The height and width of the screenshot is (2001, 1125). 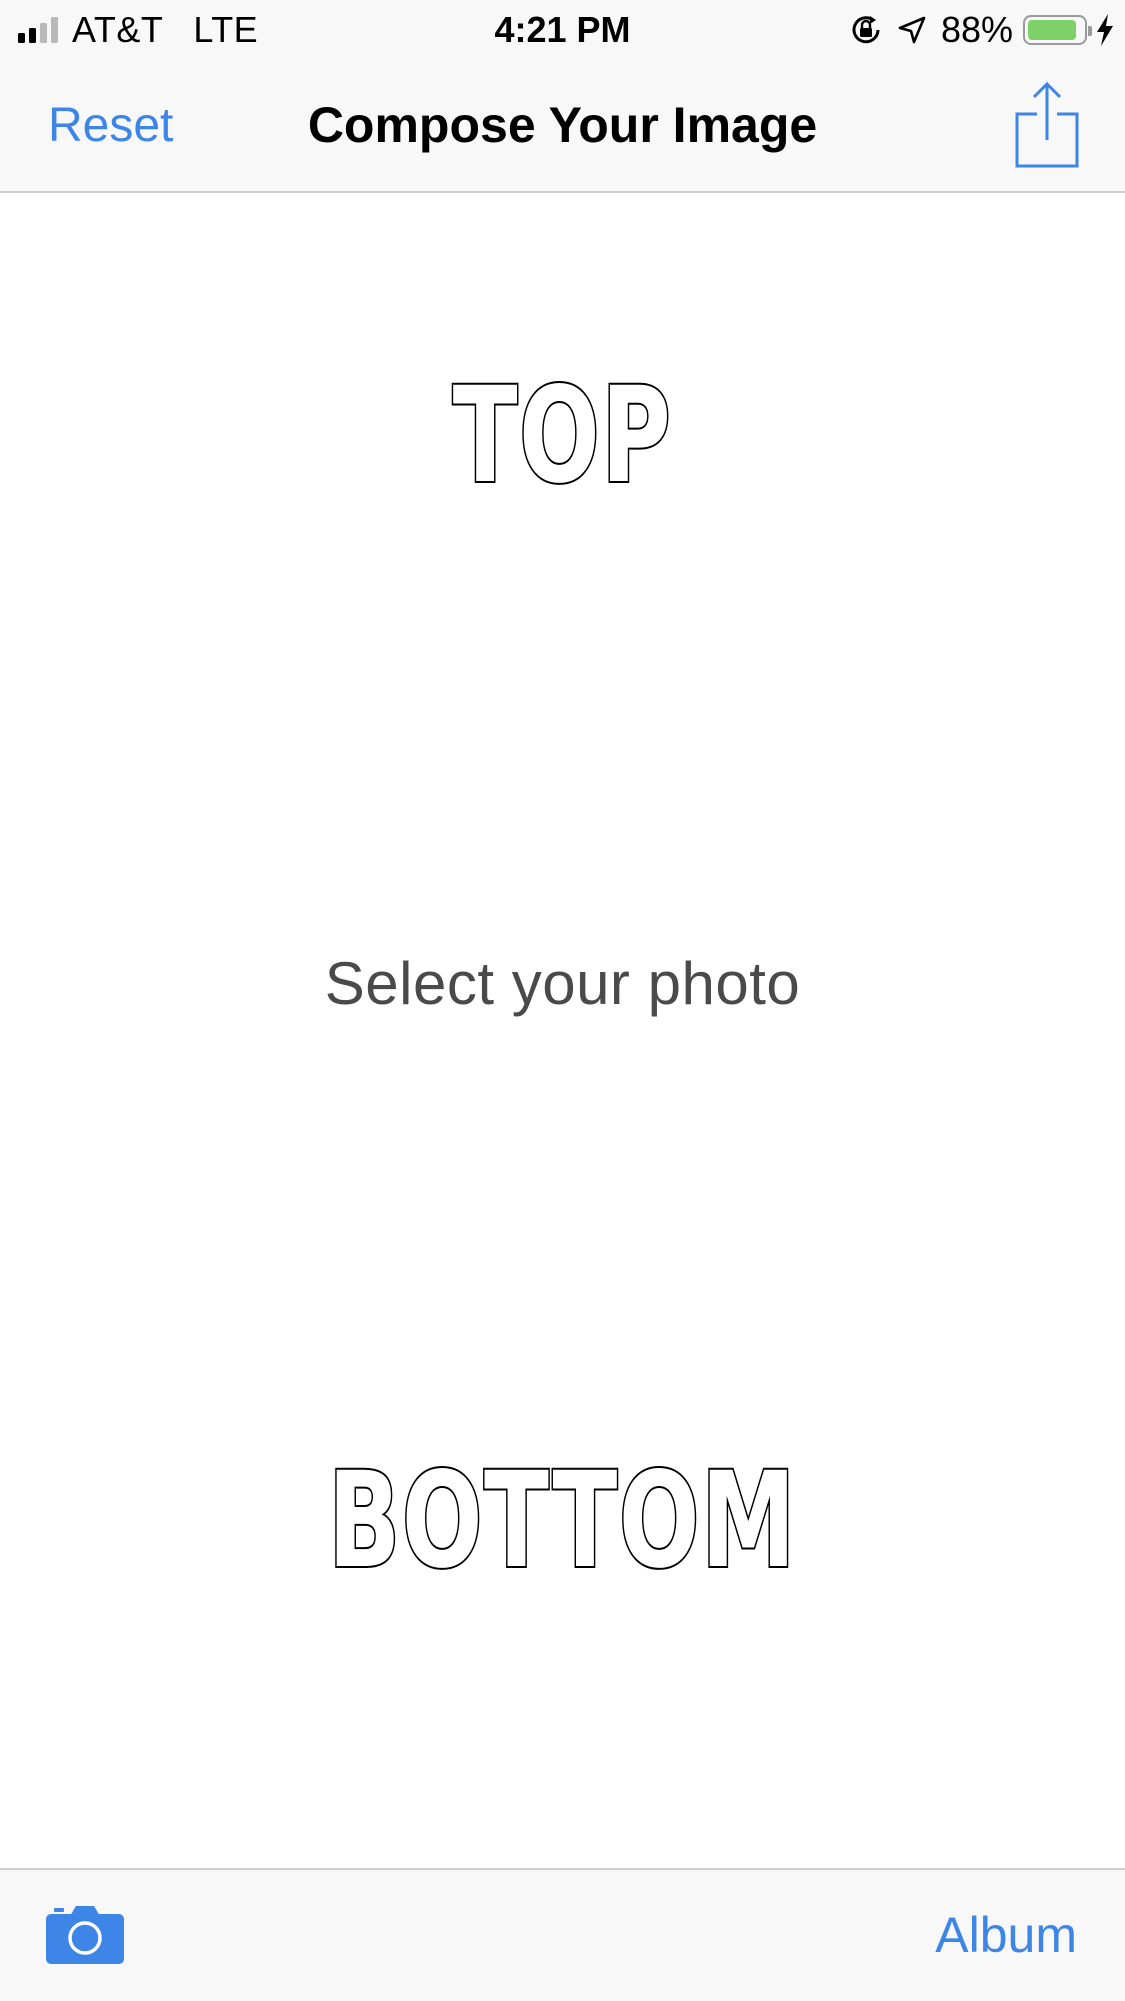 I want to click on top-caption: TOP, so click(x=562, y=436).